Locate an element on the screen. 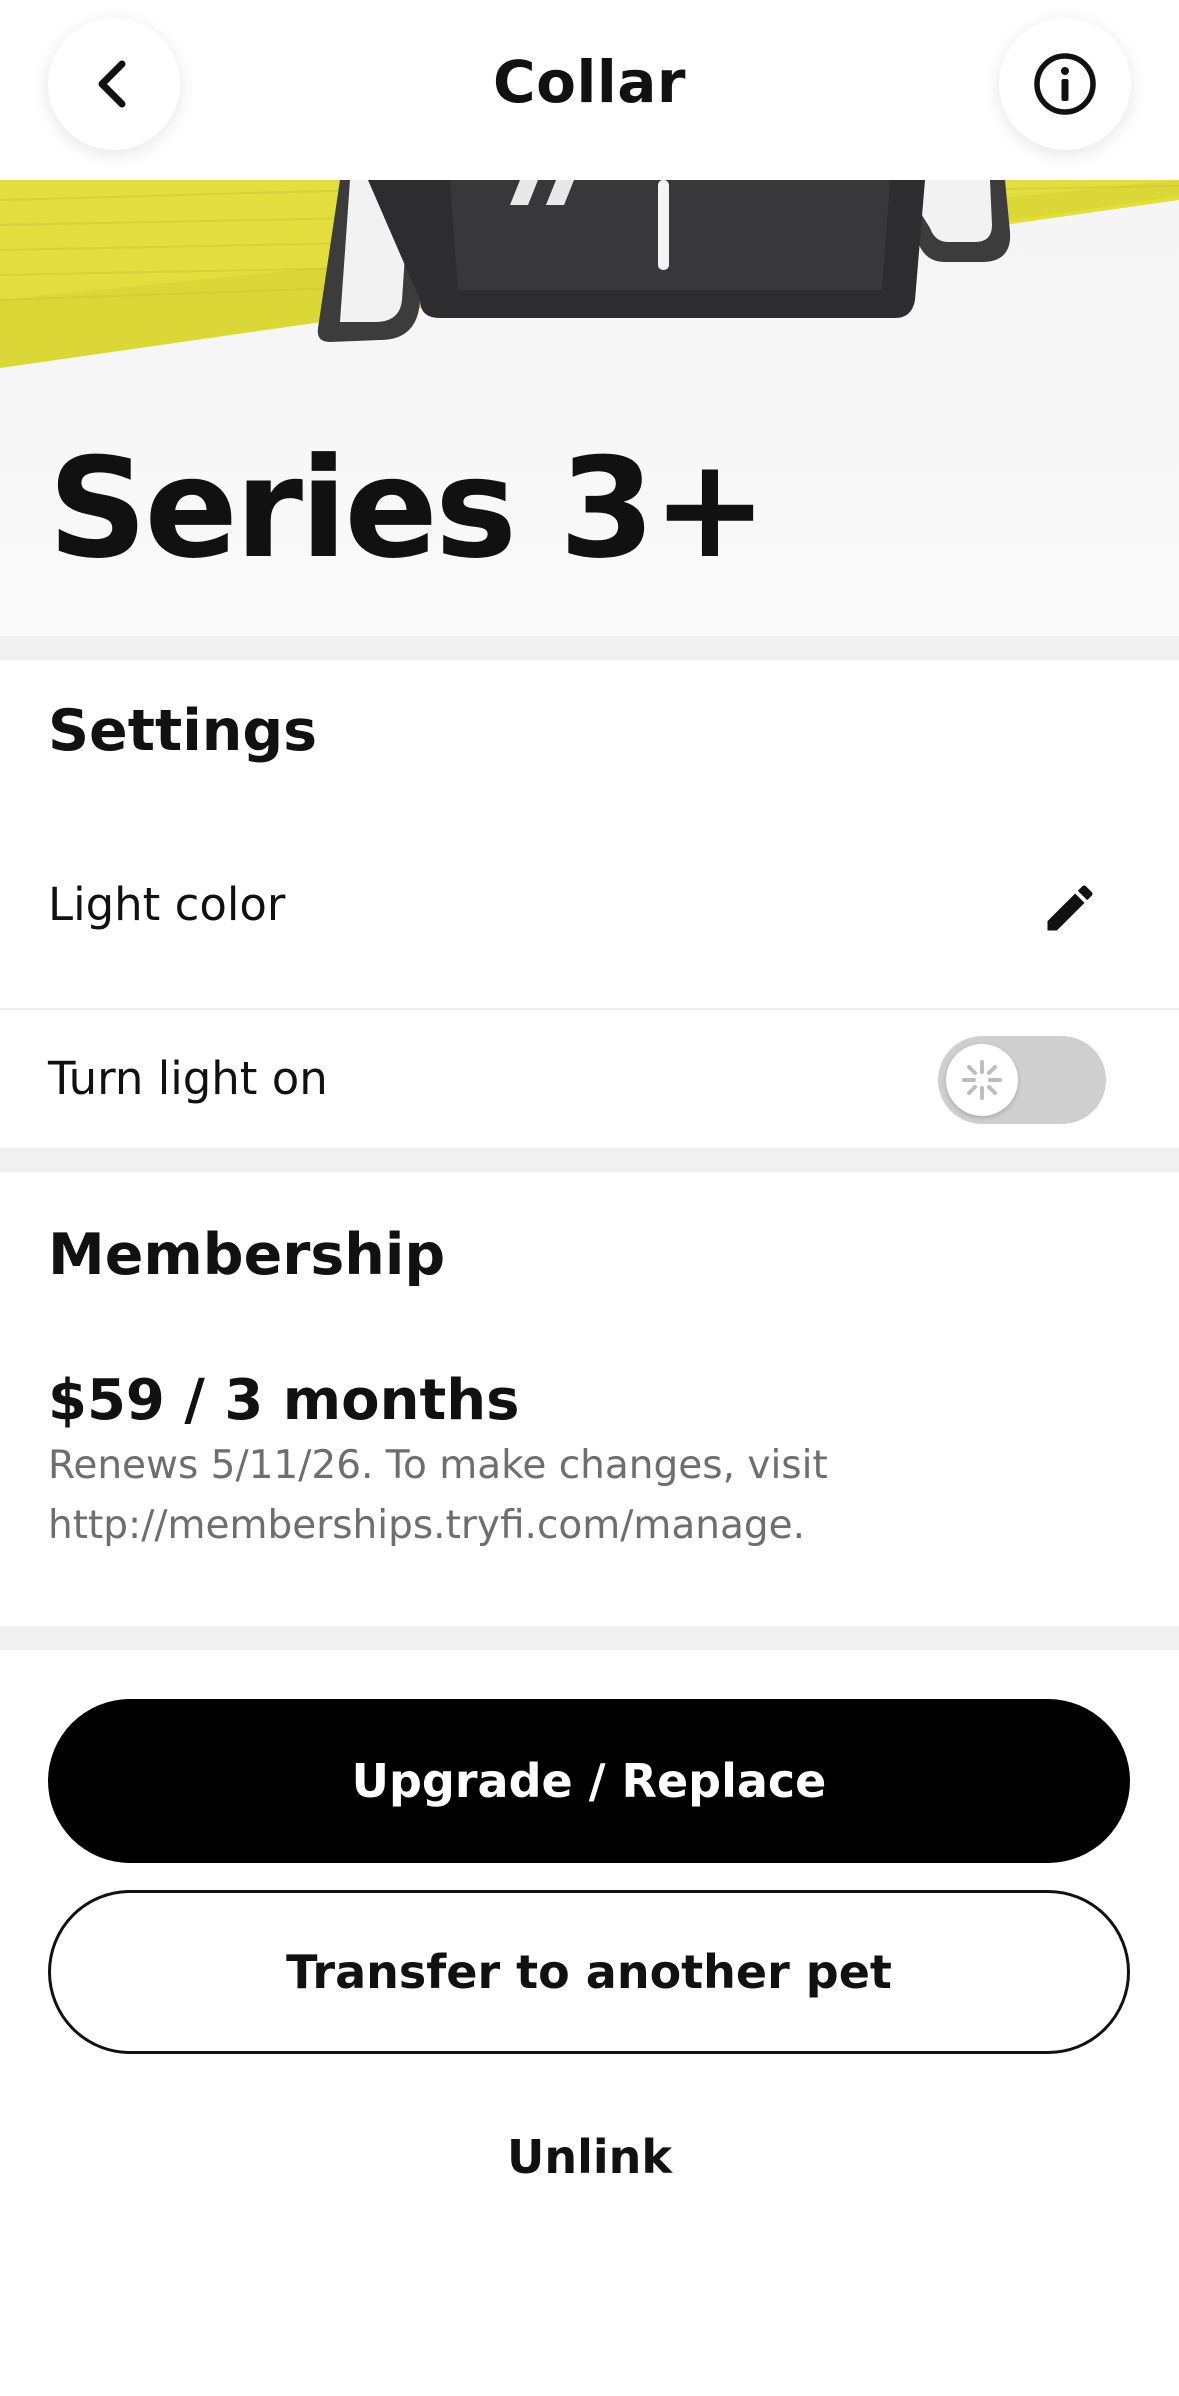  transfer-pet-button: Transfer to another pet is located at coordinates (589, 1972).